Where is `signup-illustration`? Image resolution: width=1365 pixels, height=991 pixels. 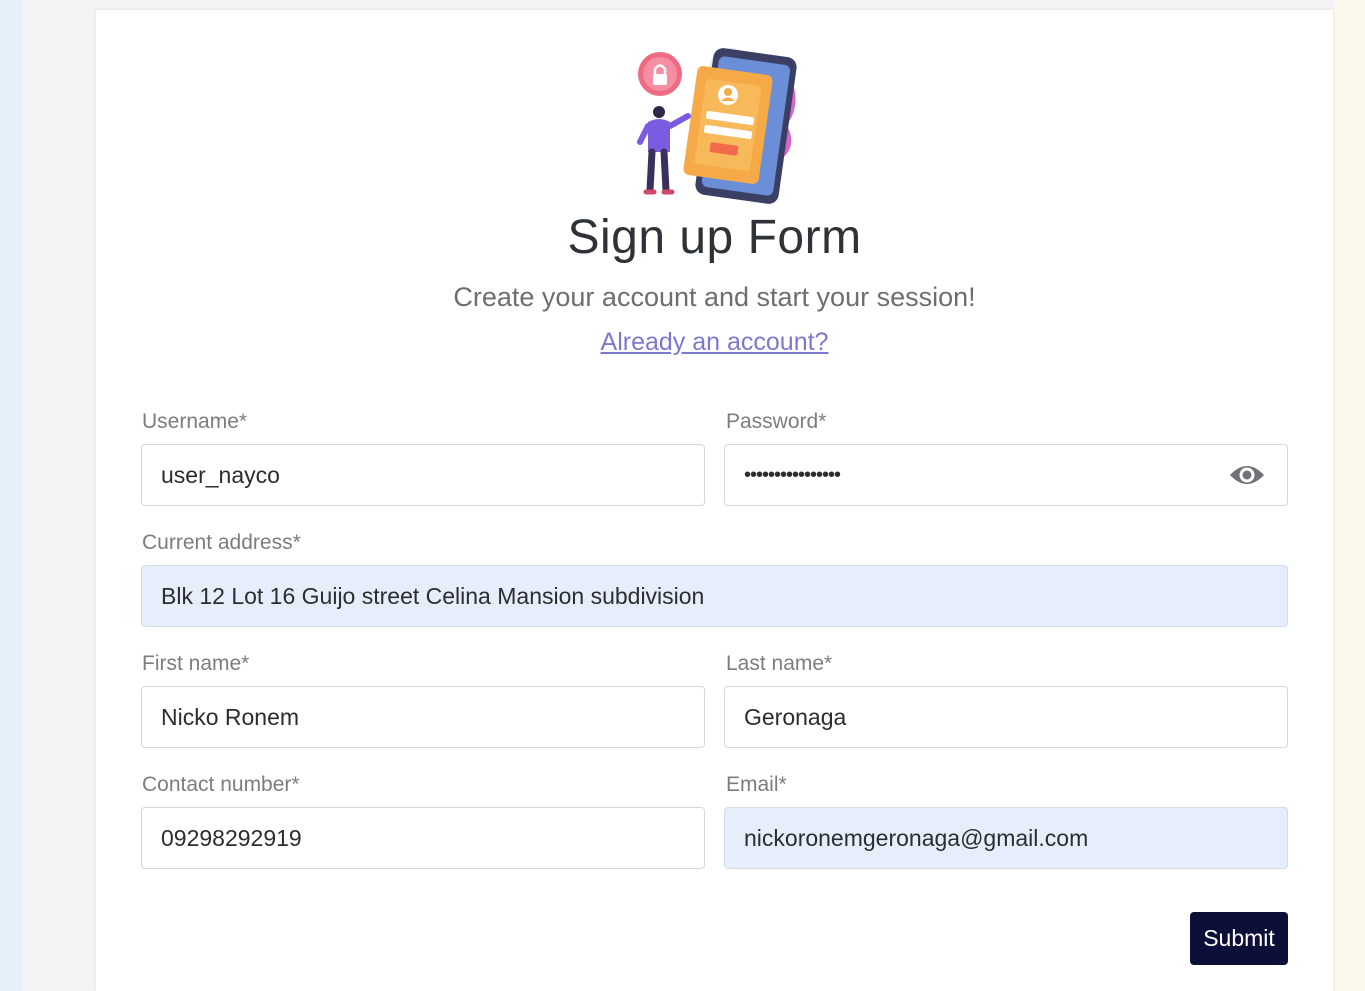
signup-illustration is located at coordinates (716, 117).